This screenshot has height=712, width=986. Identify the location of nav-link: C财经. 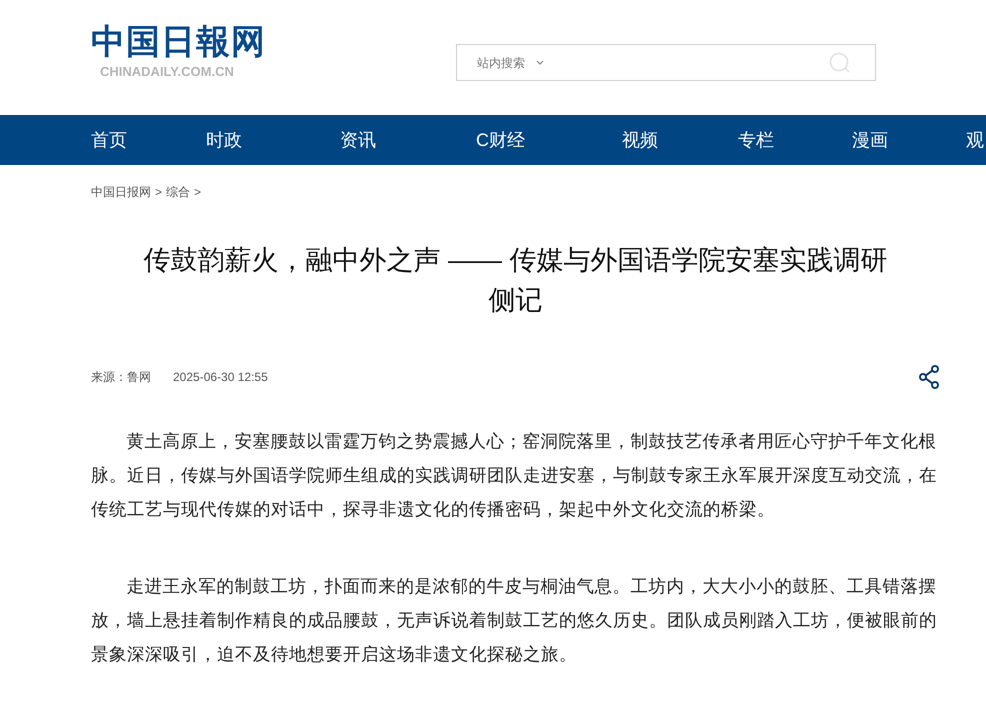
(549, 140).